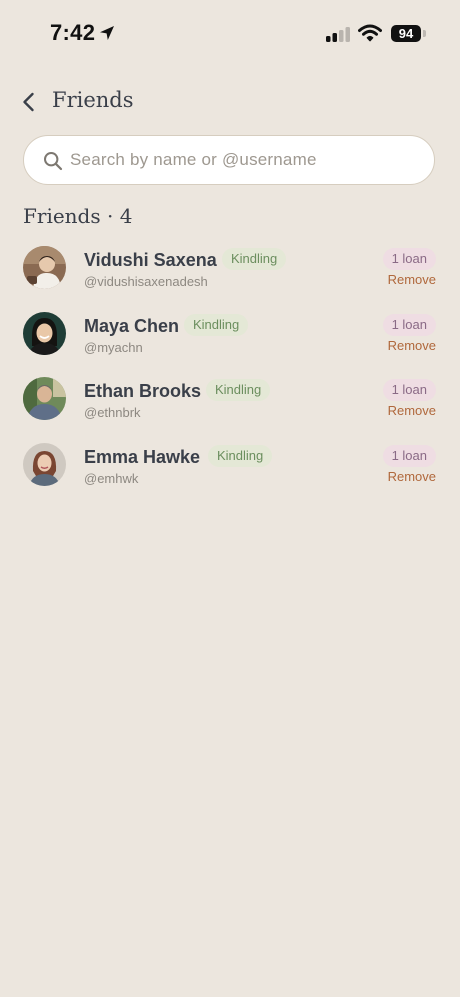 The height and width of the screenshot is (997, 460). I want to click on battery-level: 94, so click(406, 33).